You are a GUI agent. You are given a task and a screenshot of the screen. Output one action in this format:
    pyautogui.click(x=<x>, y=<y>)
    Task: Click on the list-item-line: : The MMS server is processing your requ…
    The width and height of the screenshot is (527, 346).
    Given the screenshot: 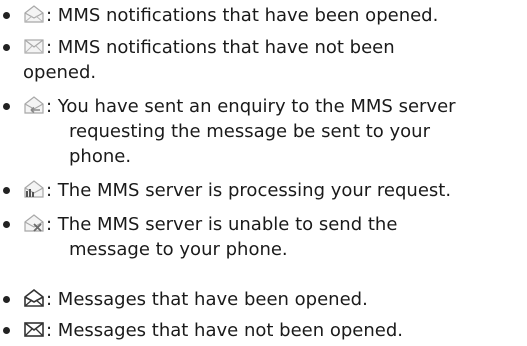 What is the action you would take?
    pyautogui.click(x=249, y=190)
    